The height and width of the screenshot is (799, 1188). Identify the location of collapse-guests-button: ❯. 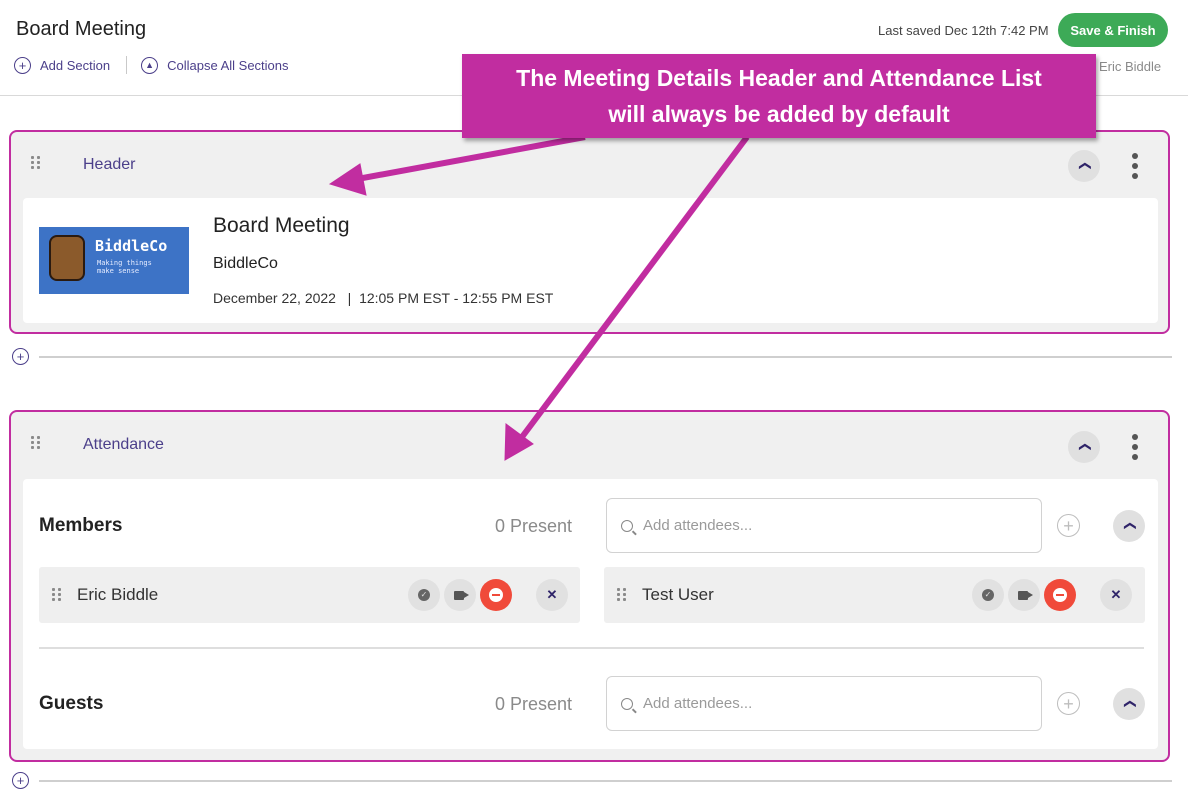
(1129, 704).